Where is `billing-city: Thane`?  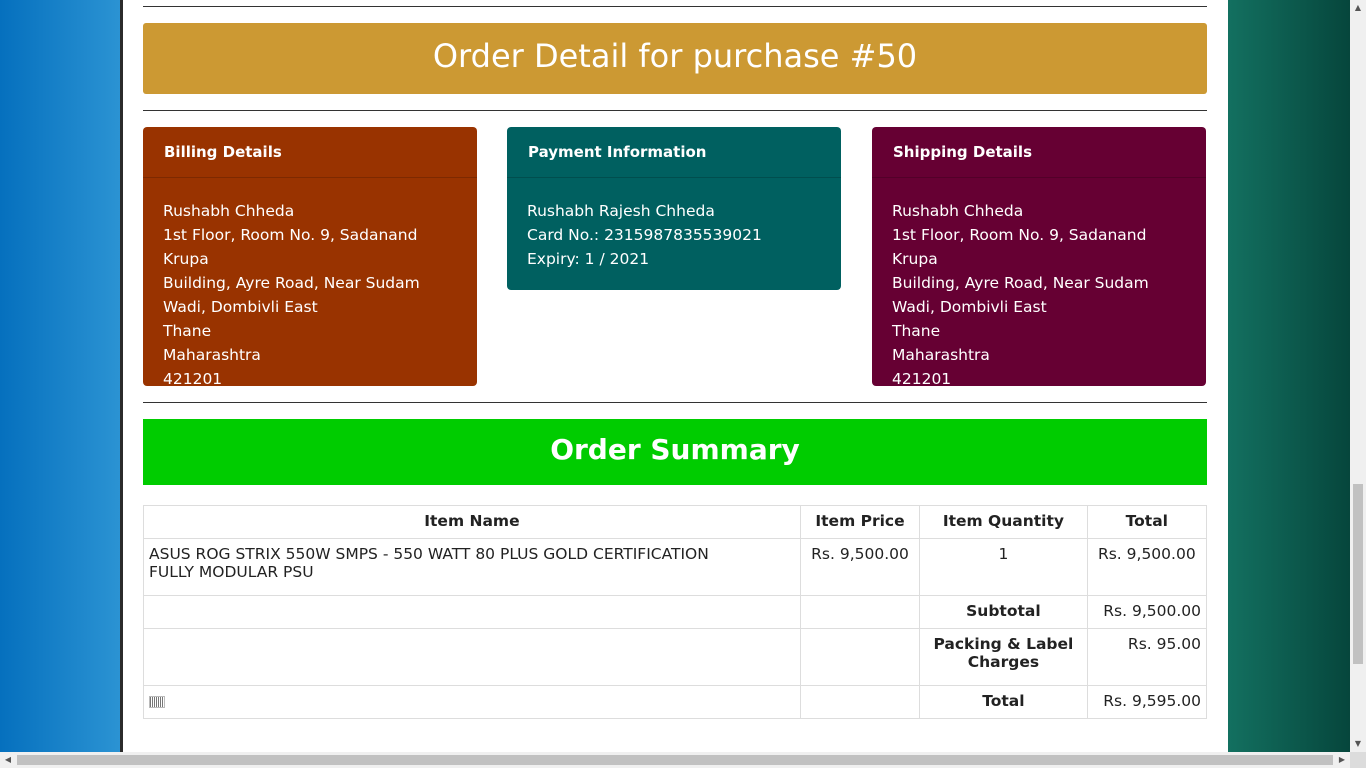
billing-city: Thane is located at coordinates (187, 331).